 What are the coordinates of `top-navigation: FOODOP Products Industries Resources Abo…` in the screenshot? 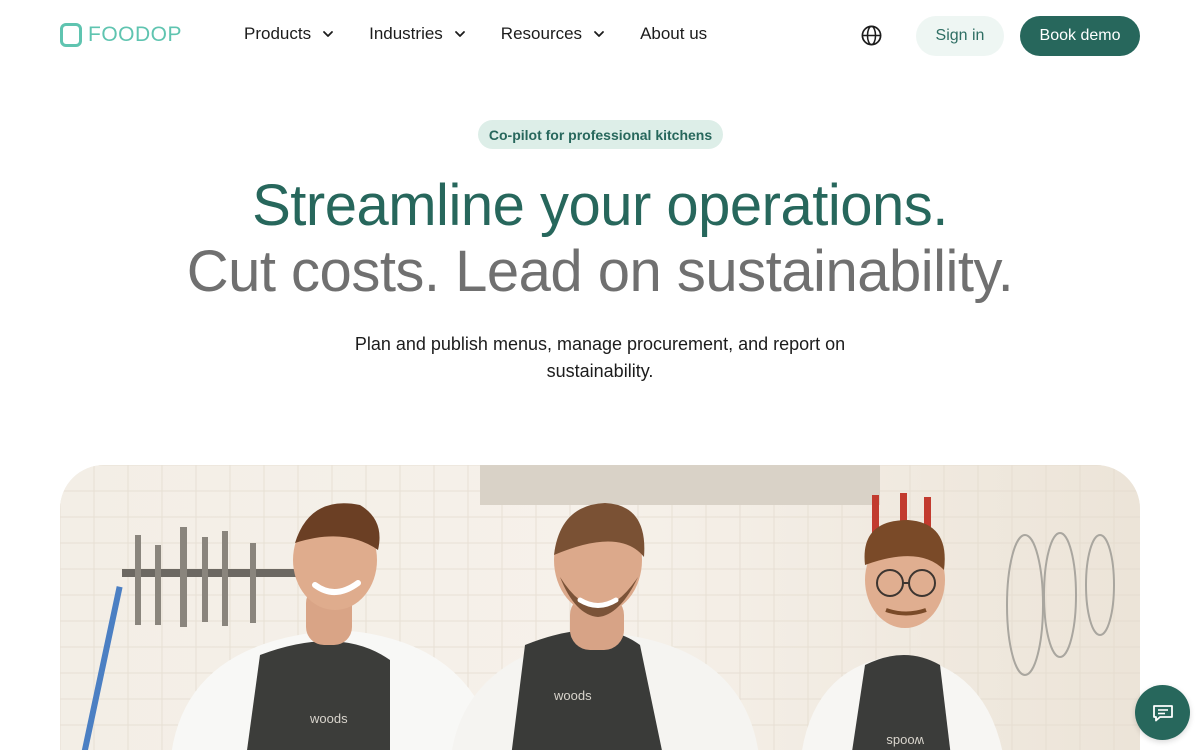 It's located at (600, 36).